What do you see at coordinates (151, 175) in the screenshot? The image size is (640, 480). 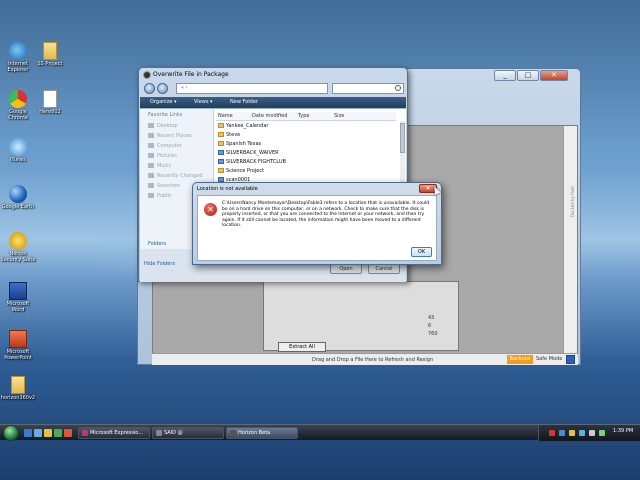 I see `recently-changed-icon` at bounding box center [151, 175].